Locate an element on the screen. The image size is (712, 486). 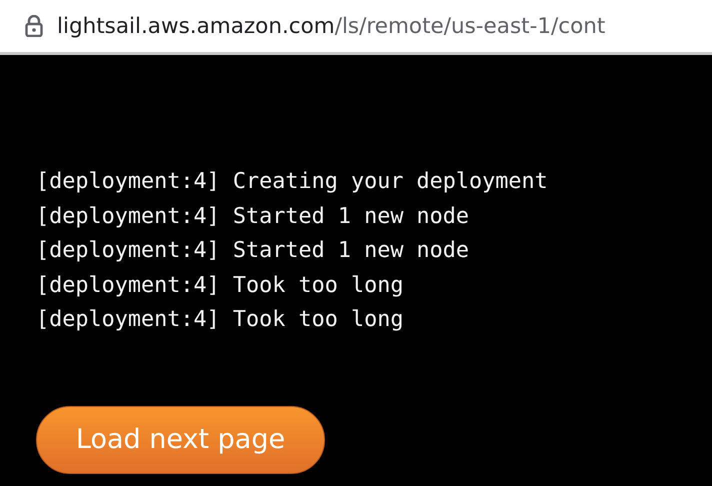
url-host: lightsail.aws.amazon.com is located at coordinates (196, 26).